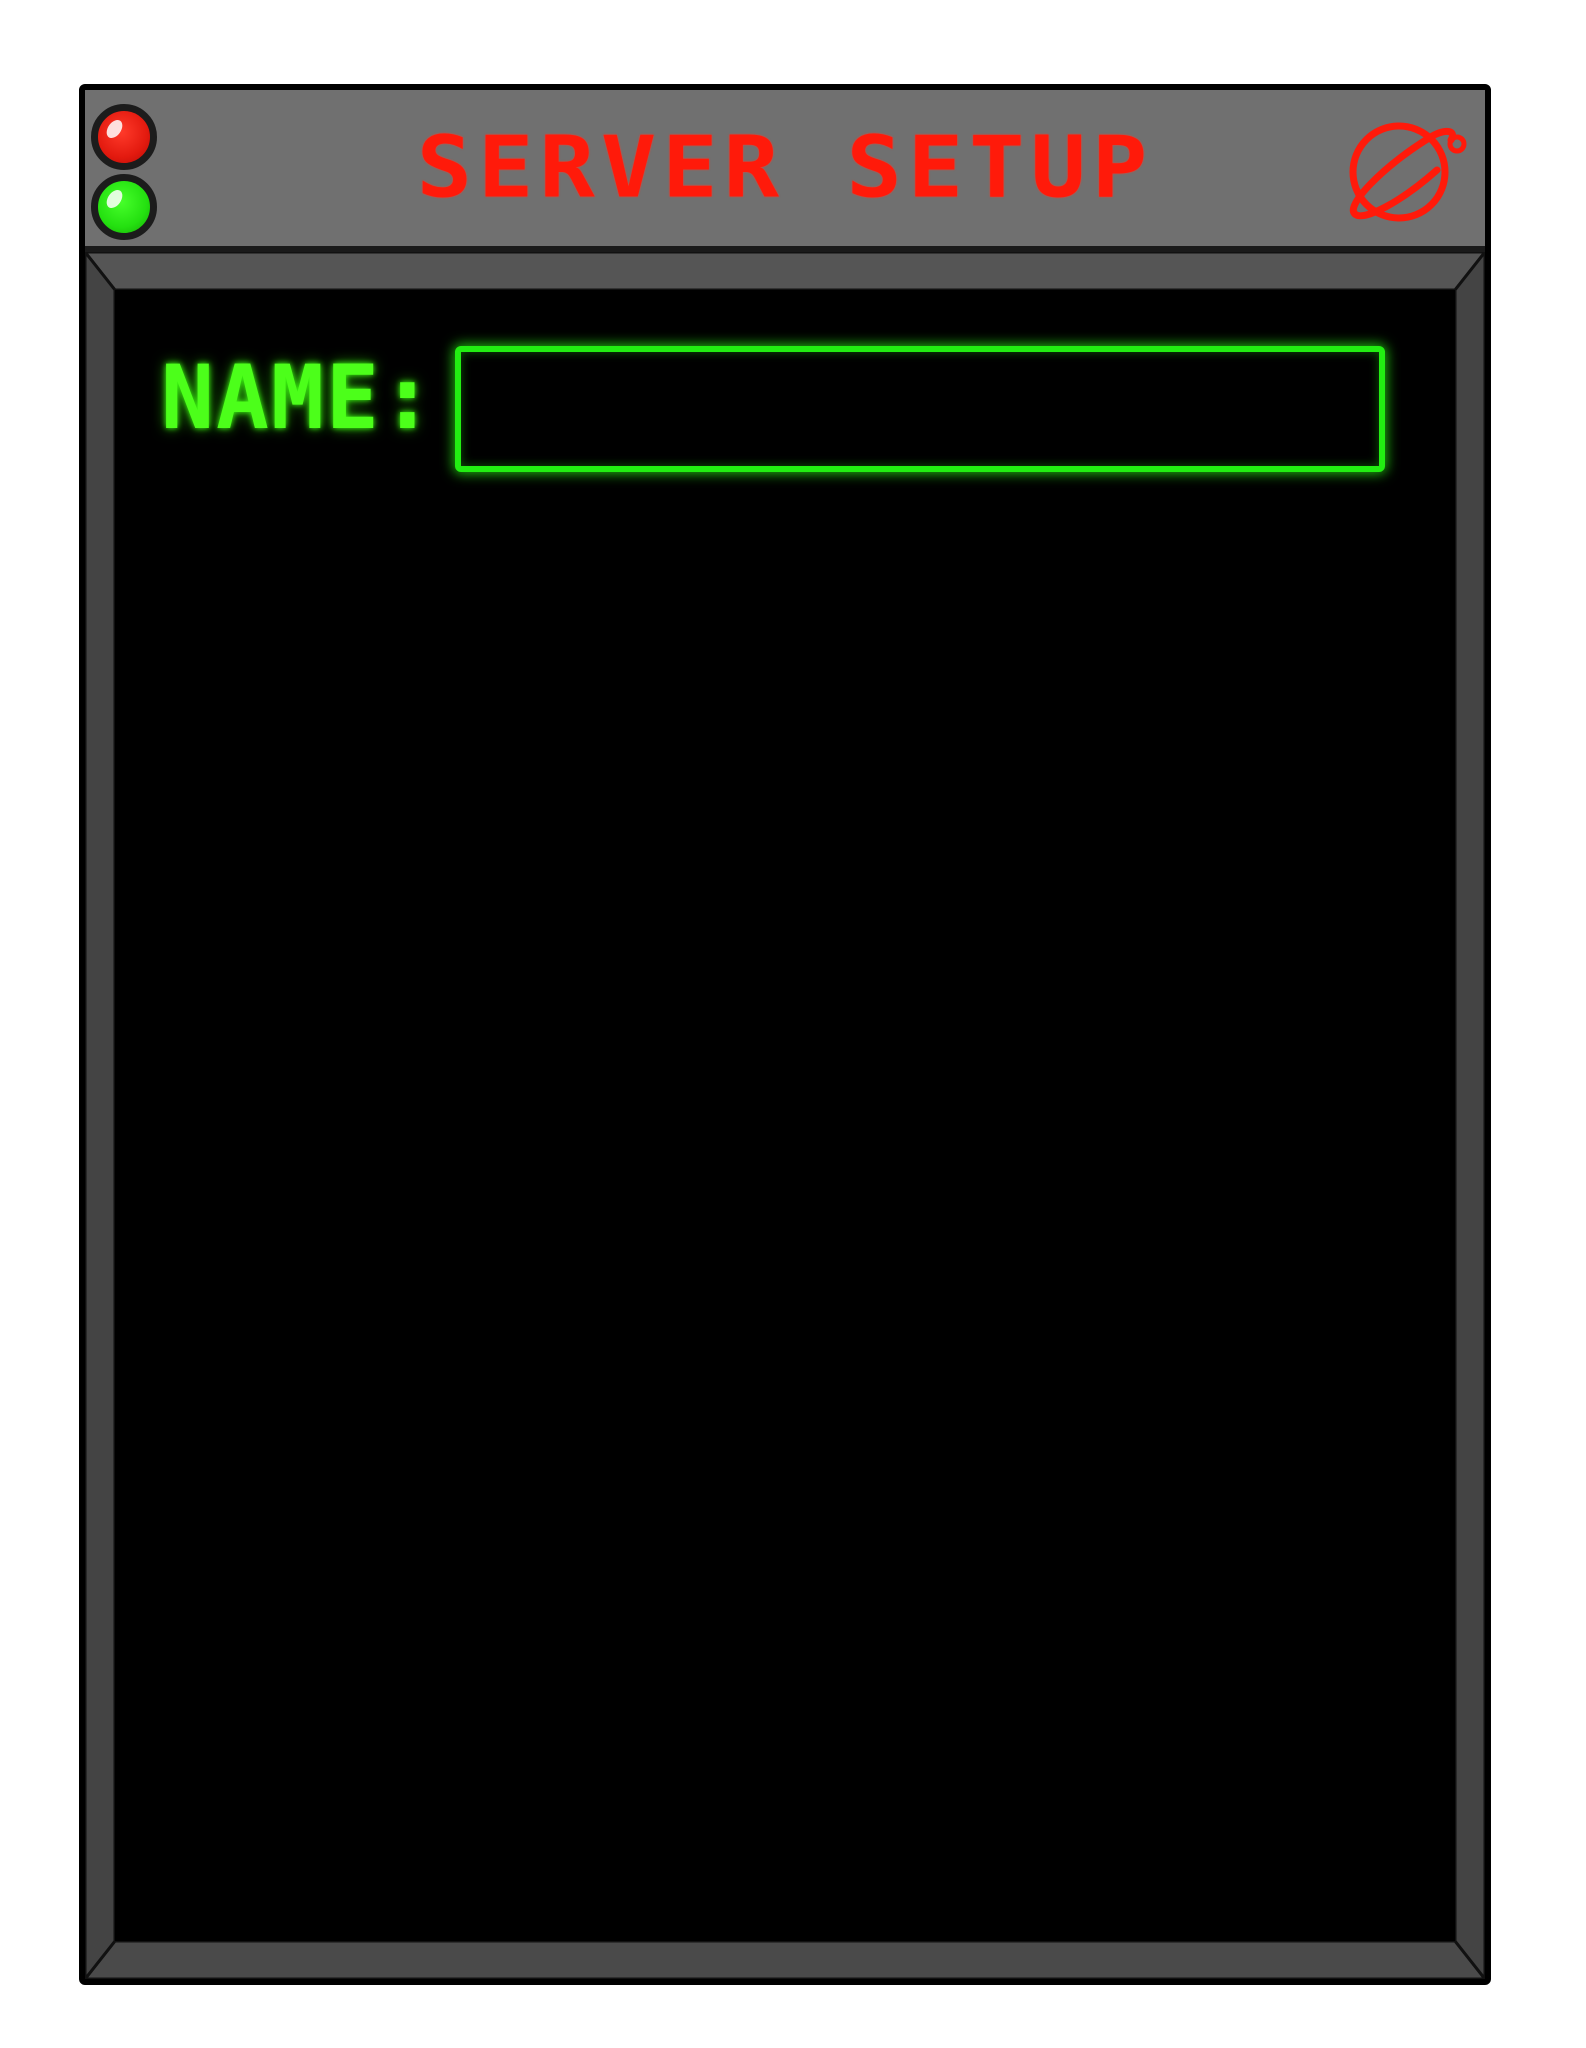 The height and width of the screenshot is (2048, 1586). What do you see at coordinates (920, 409) in the screenshot?
I see `name-input` at bounding box center [920, 409].